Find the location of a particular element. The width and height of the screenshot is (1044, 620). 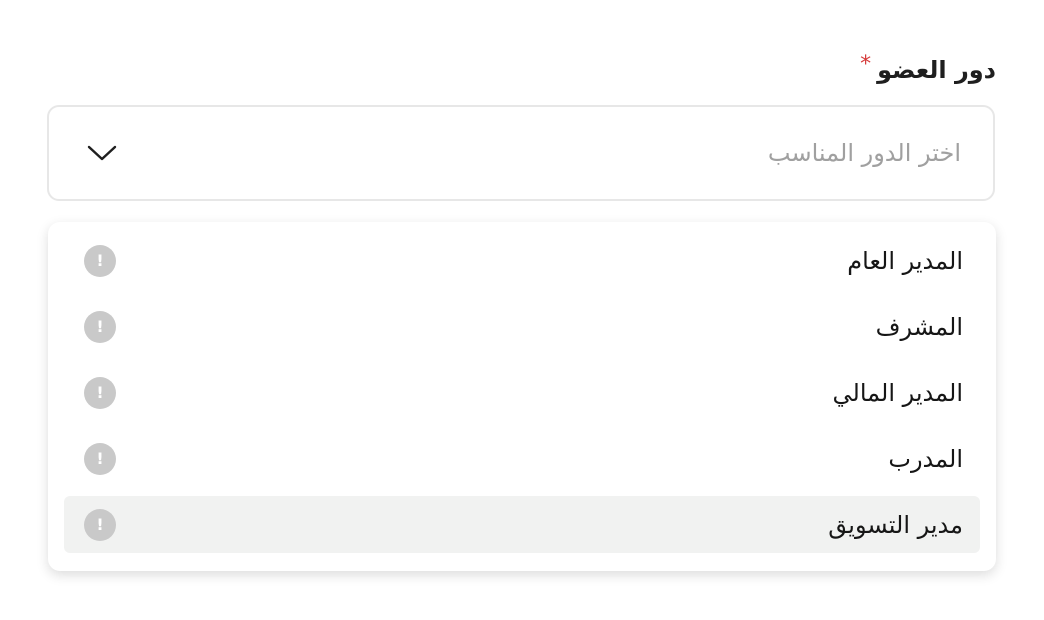

member-role-label: دور العضو * is located at coordinates (928, 70).